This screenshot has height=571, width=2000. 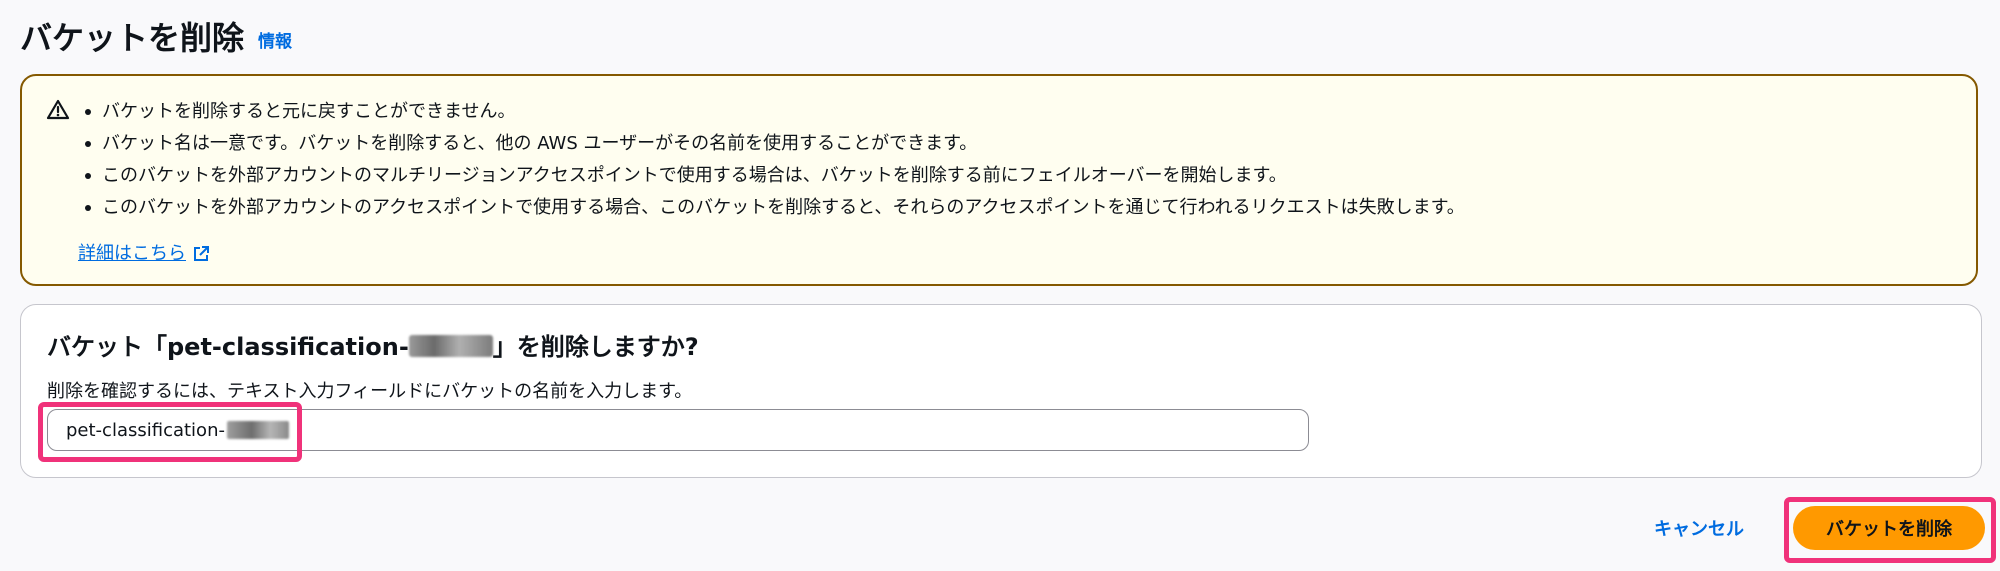 I want to click on info-link: 情報, so click(x=275, y=42).